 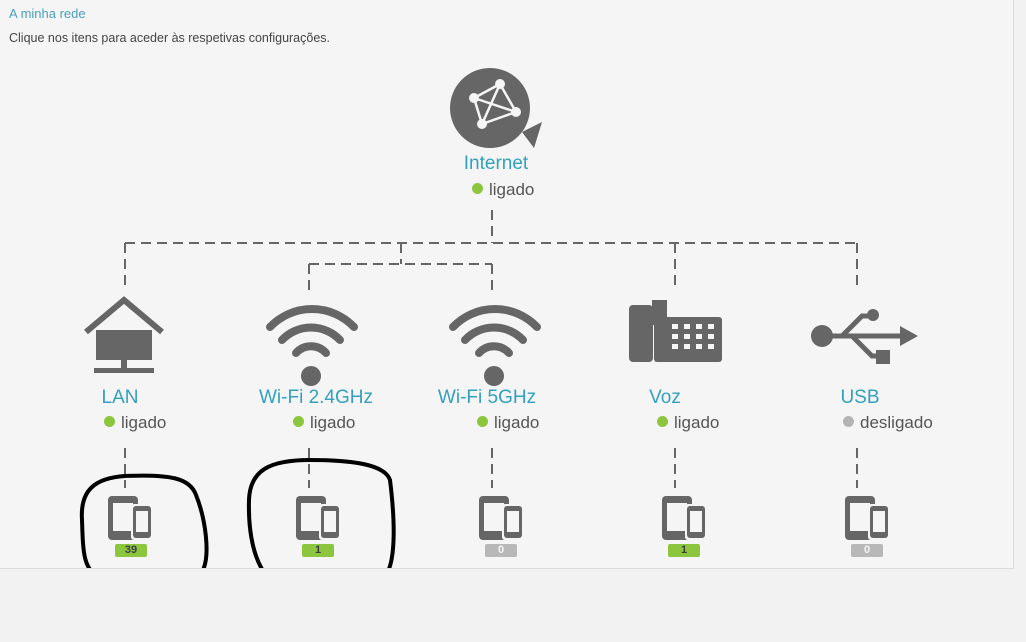 What do you see at coordinates (675, 331) in the screenshot?
I see `desk-phone-icon` at bounding box center [675, 331].